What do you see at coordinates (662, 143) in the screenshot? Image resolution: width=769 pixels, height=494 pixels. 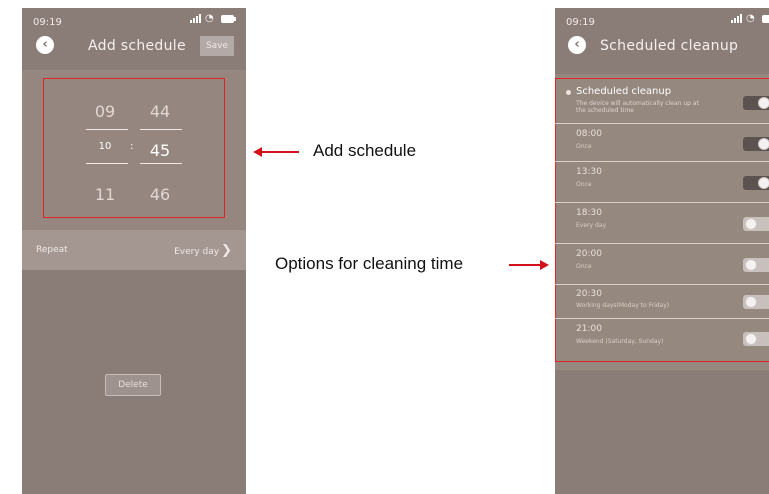 I see `list-item: 08:00 Once` at bounding box center [662, 143].